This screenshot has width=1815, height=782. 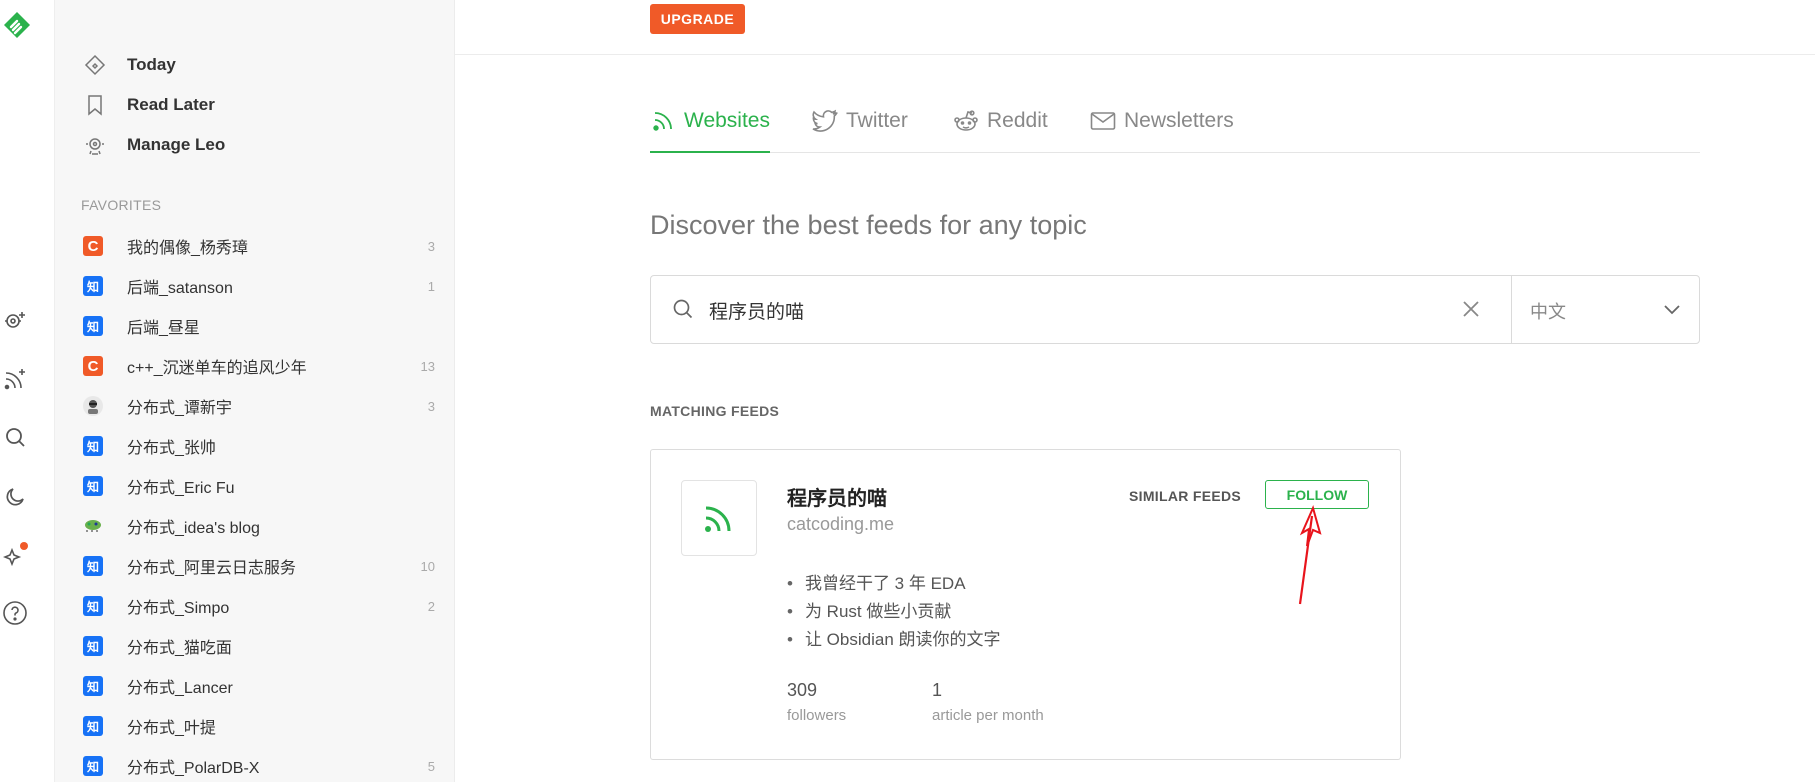 I want to click on clear-search-icon, so click(x=1471, y=309).